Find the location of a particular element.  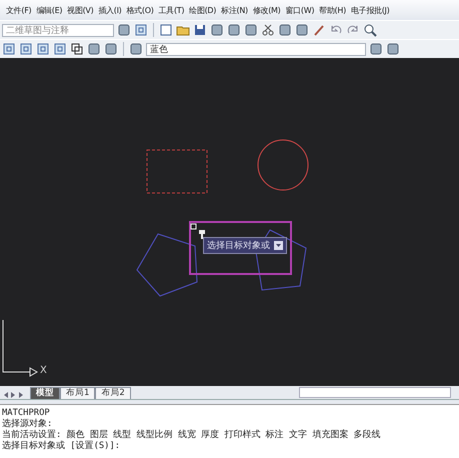

menu-item: 编辑(E) is located at coordinates (49, 10).